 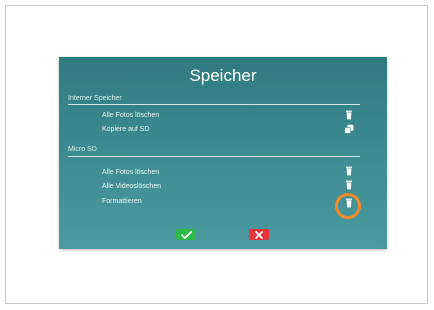 What do you see at coordinates (95, 98) in the screenshot?
I see `section-internal-storage-label: Interner Speicher` at bounding box center [95, 98].